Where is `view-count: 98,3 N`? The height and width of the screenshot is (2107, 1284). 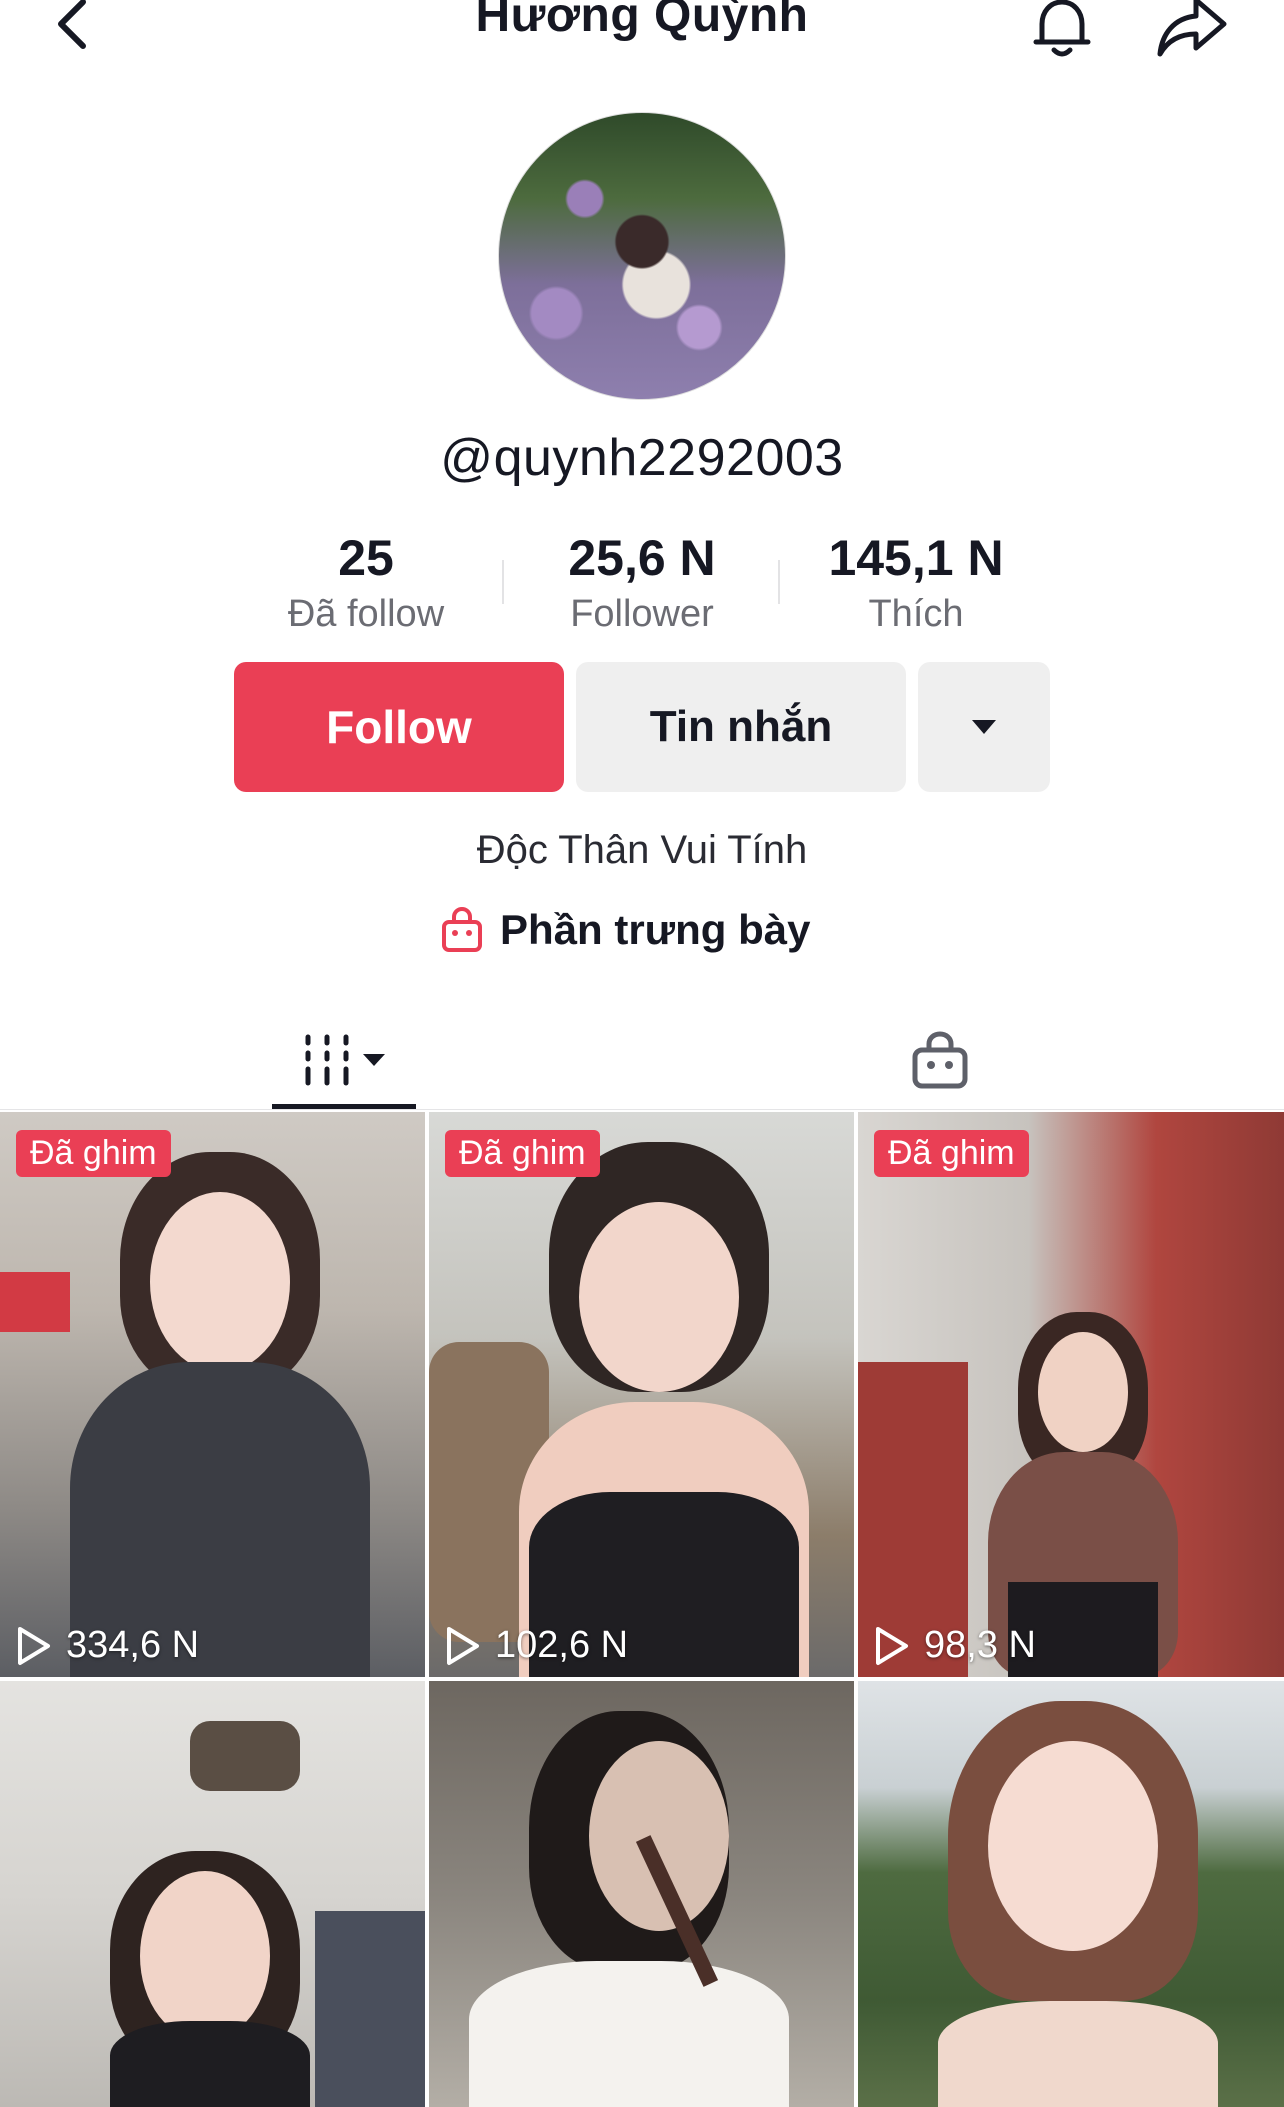 view-count: 98,3 N is located at coordinates (955, 1645).